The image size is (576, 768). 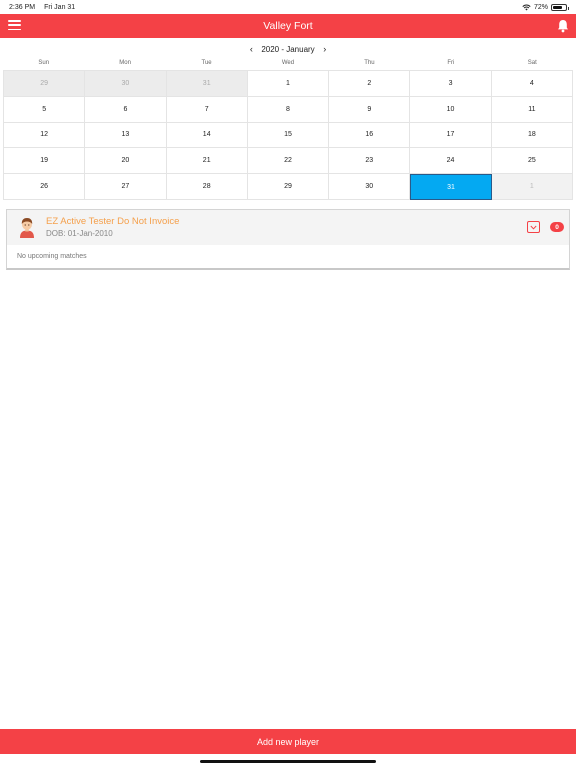 I want to click on calendar-day: 27, so click(x=126, y=187).